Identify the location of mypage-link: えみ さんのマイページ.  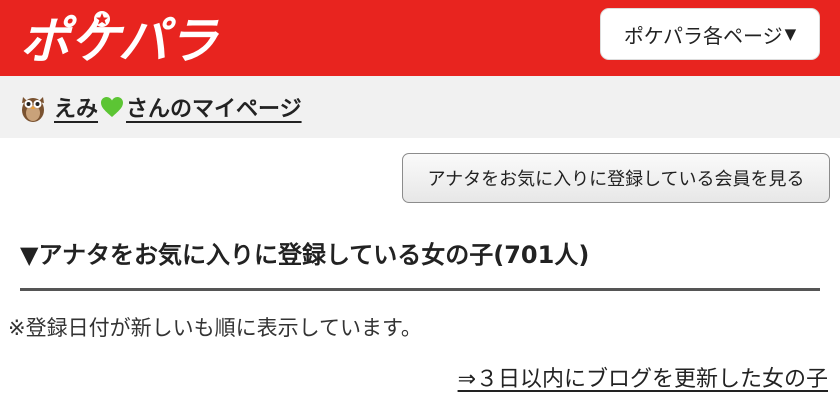
(161, 107).